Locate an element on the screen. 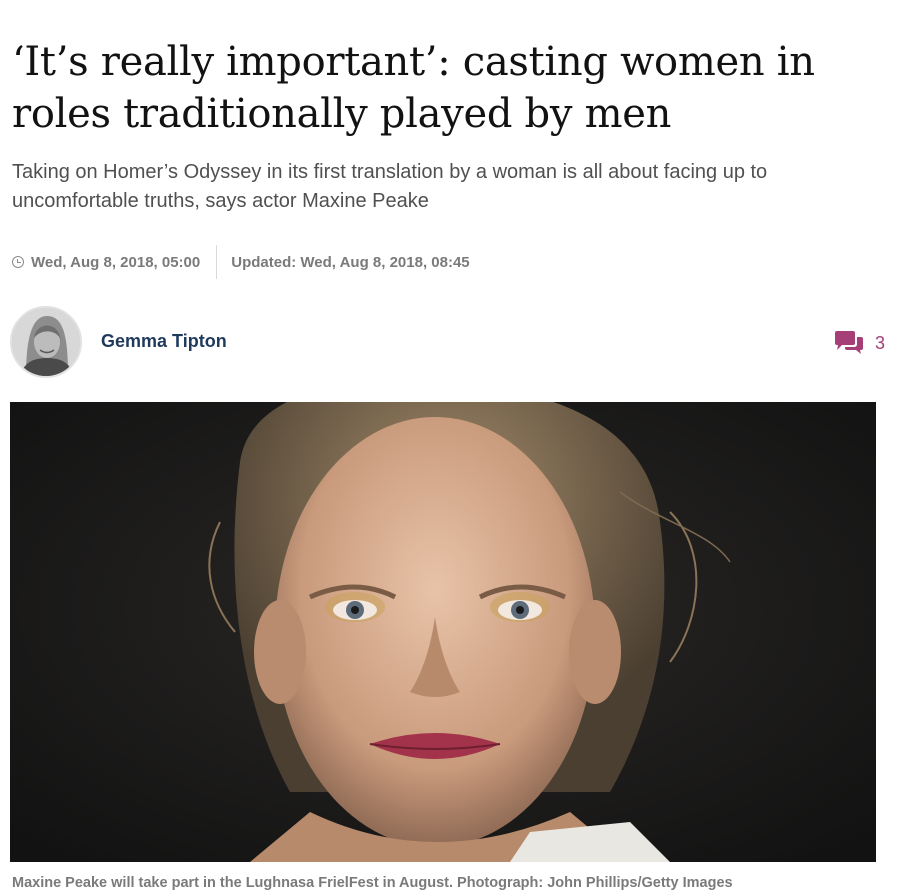 The image size is (900, 896). author-portrait-image is located at coordinates (46, 342).